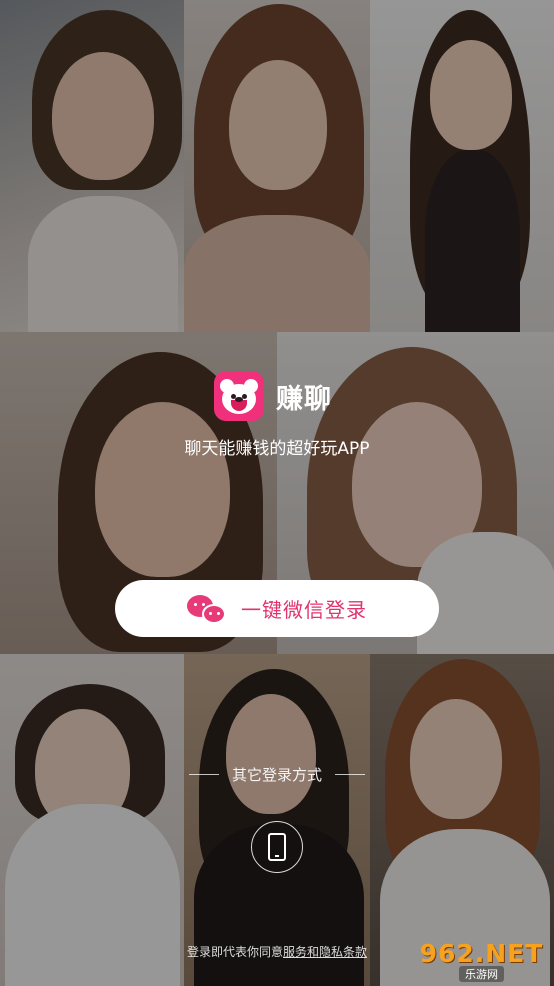 The height and width of the screenshot is (986, 554). I want to click on site-watermark: 962.NET 乐游网, so click(481, 960).